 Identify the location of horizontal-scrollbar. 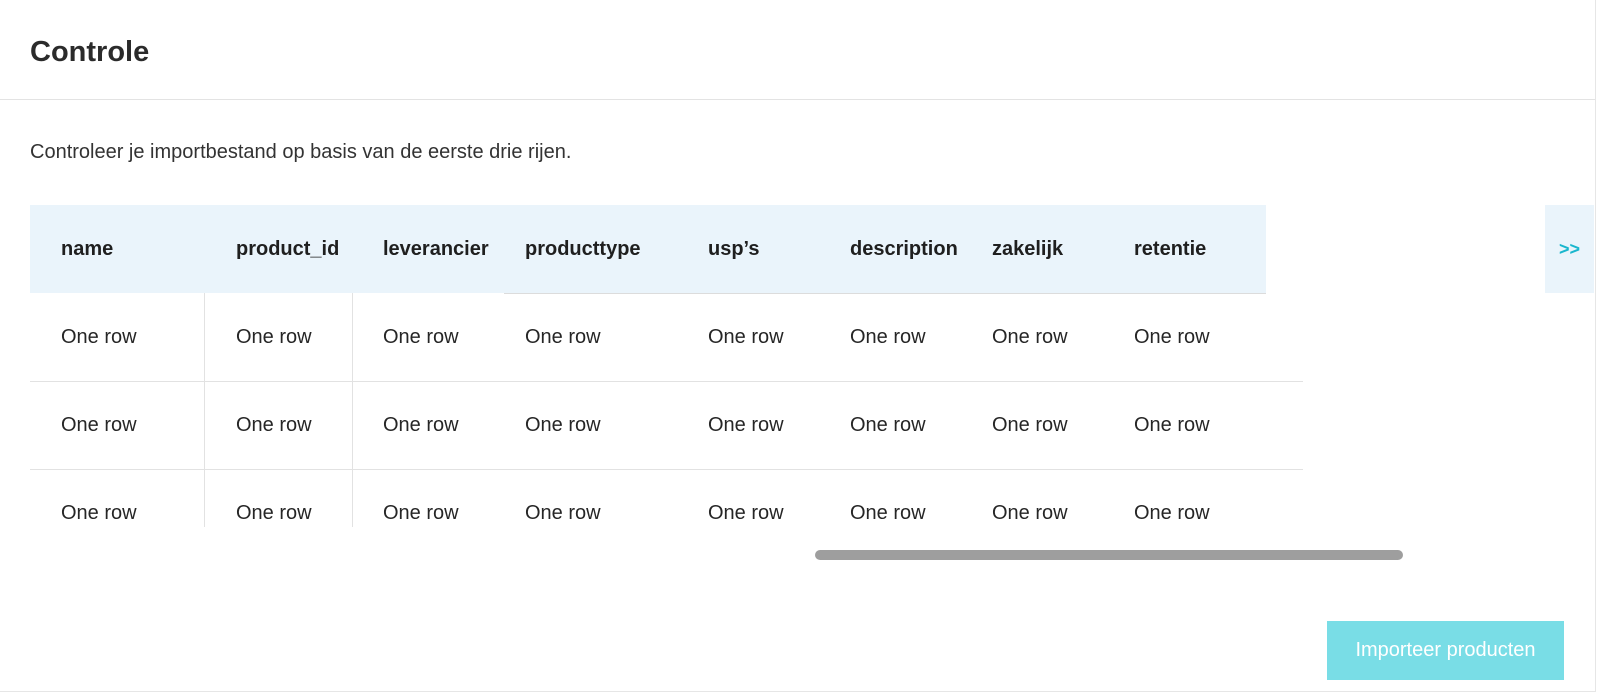
(716, 555).